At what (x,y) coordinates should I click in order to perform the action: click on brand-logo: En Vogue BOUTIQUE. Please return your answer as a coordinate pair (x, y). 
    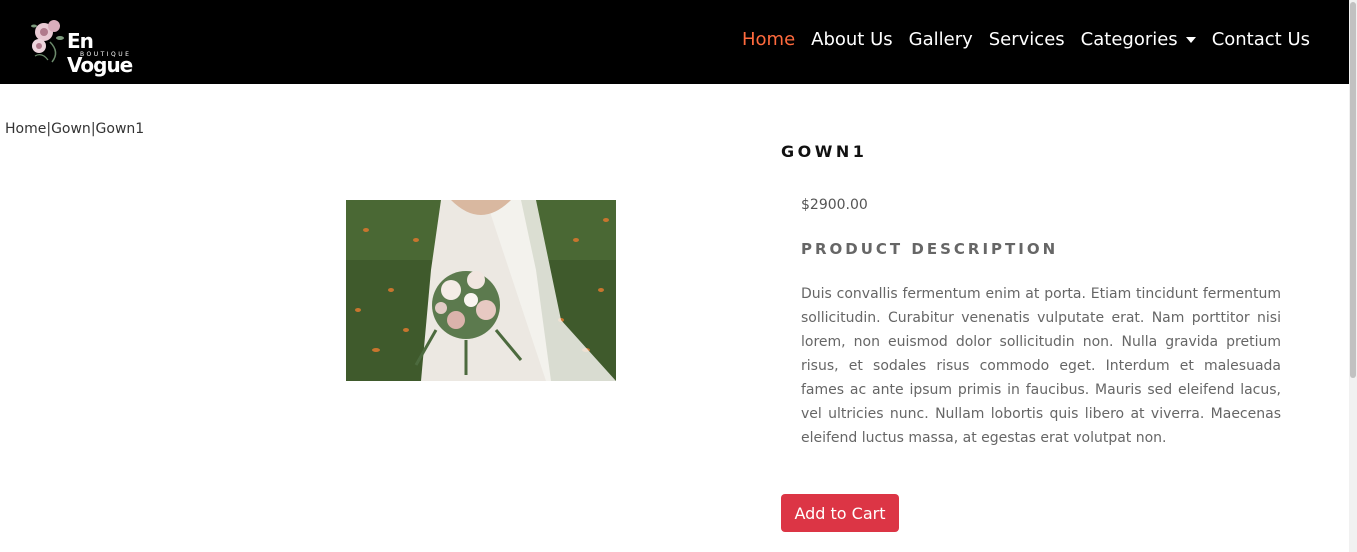
    Looking at the image, I should click on (92, 44).